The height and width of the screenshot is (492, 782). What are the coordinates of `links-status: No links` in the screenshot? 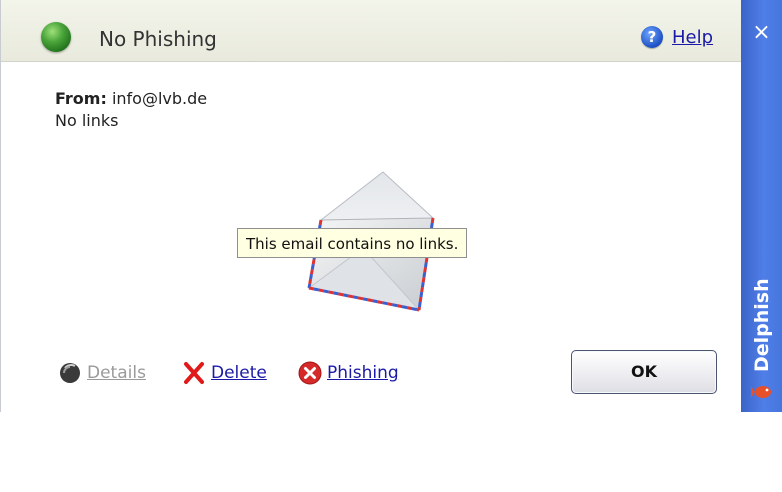 It's located at (87, 120).